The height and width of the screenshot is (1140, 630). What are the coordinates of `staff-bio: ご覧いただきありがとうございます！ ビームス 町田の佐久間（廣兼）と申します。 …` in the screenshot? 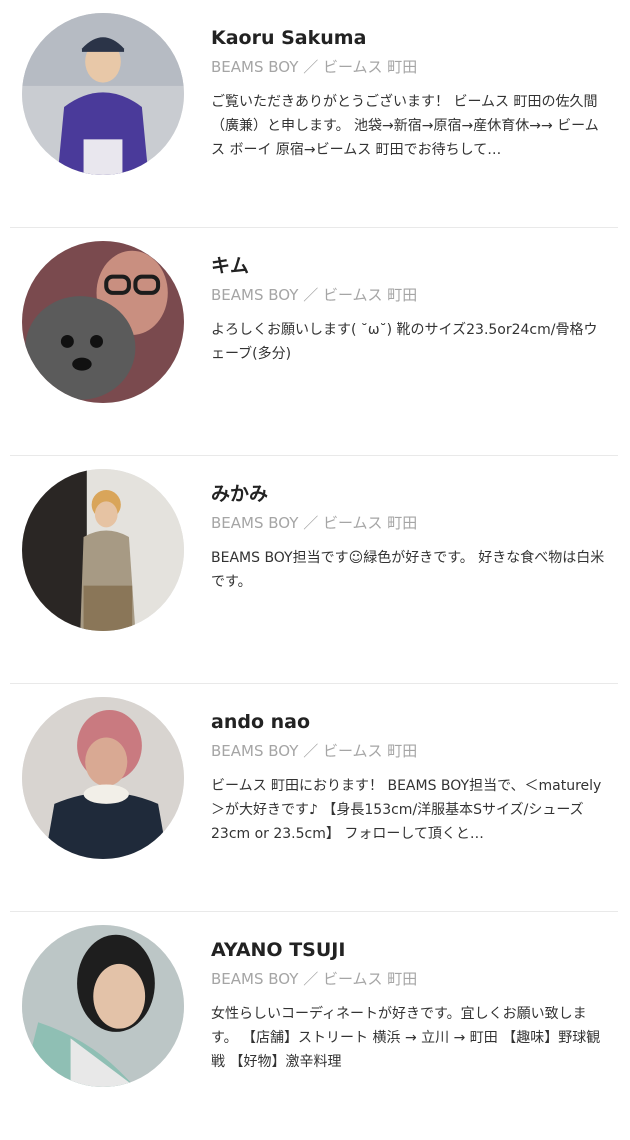 It's located at (405, 126).